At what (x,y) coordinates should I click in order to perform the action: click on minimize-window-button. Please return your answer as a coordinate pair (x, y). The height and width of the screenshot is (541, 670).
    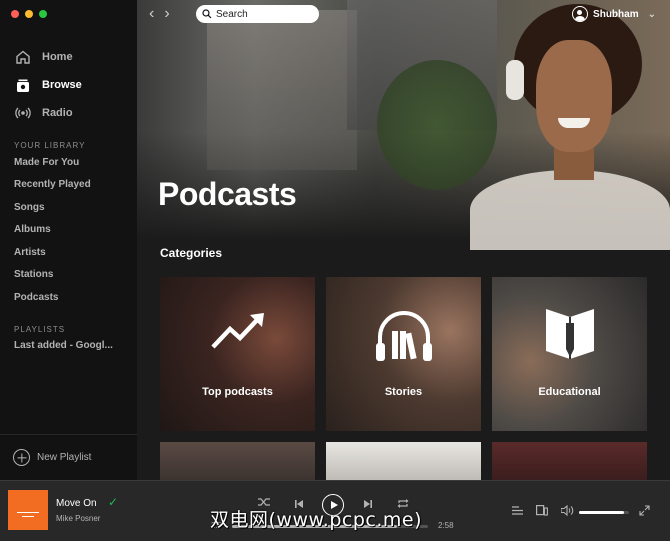
    Looking at the image, I should click on (29, 14).